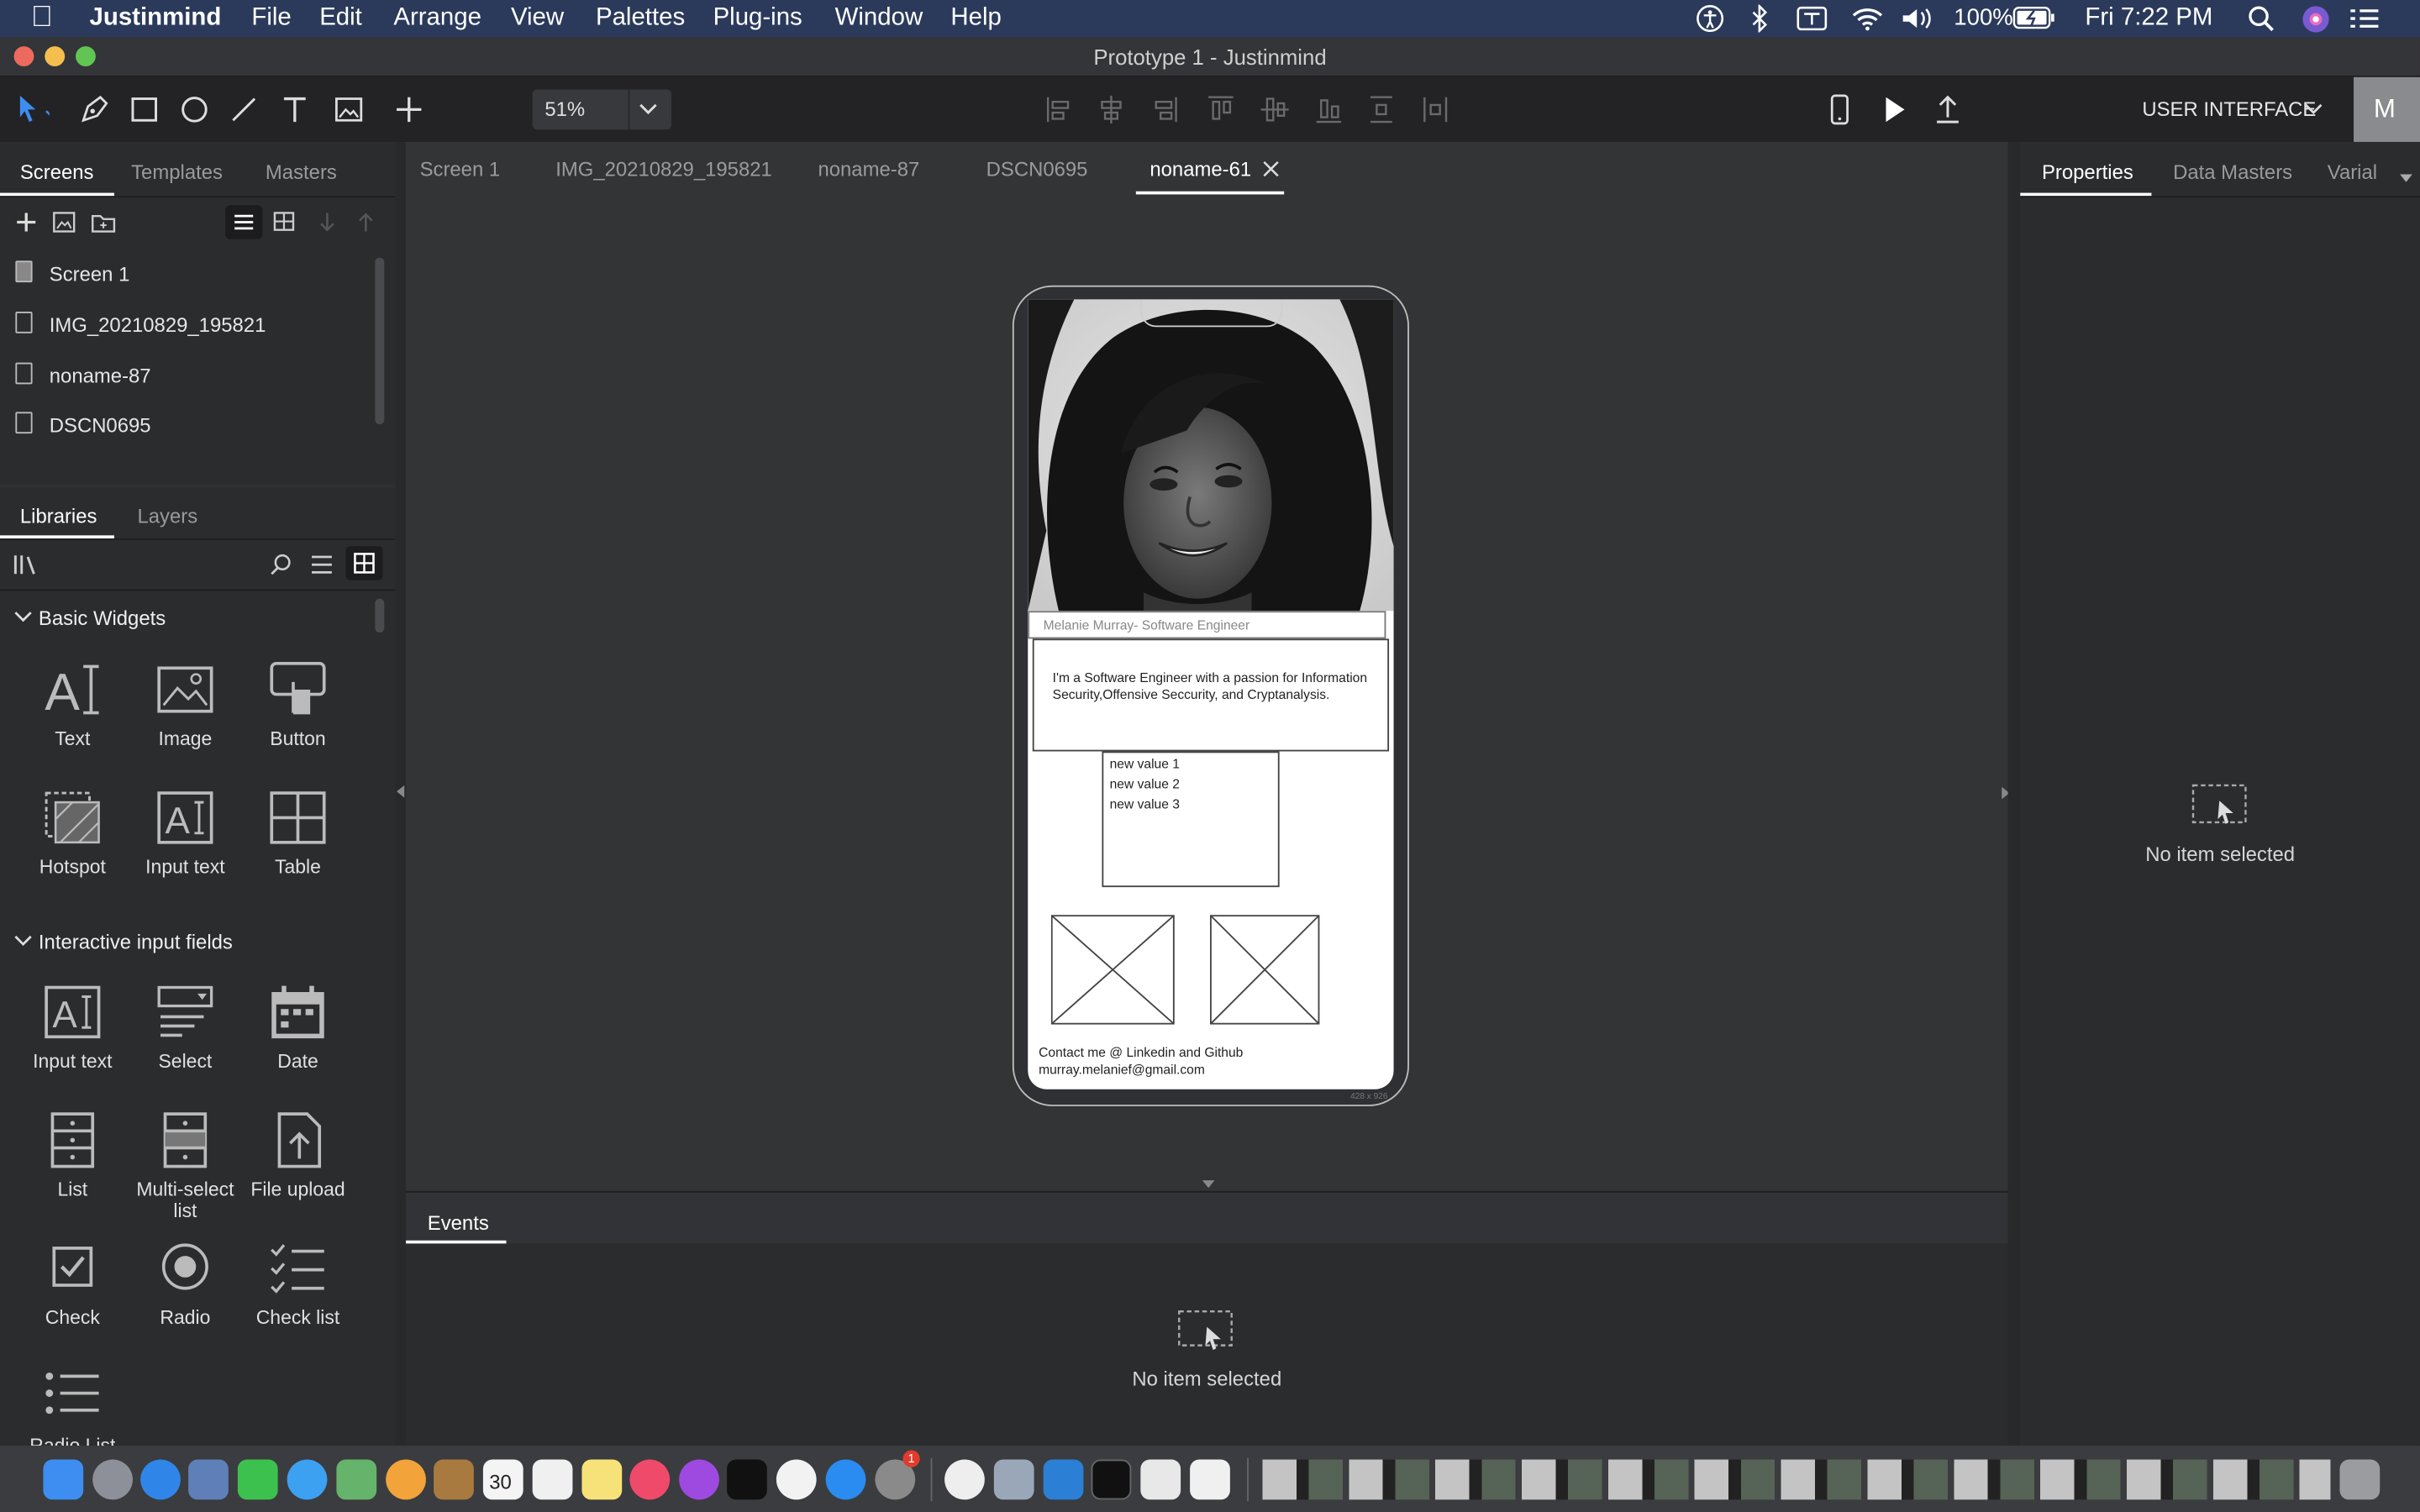 Image resolution: width=2420 pixels, height=1512 pixels. What do you see at coordinates (380, 615) in the screenshot?
I see `libraries-scrollbar` at bounding box center [380, 615].